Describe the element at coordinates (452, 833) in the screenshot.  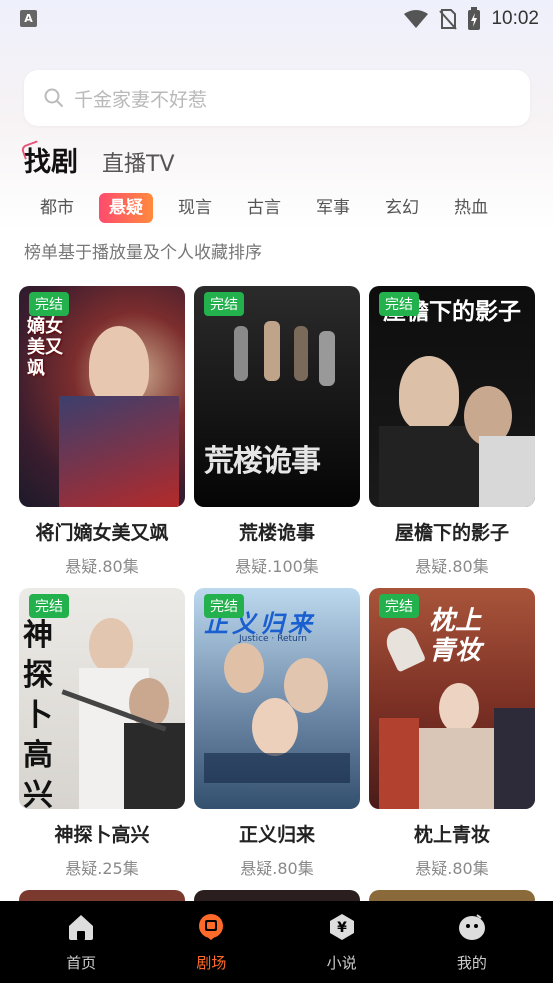
I see `drama-title: 枕上青妆` at that location.